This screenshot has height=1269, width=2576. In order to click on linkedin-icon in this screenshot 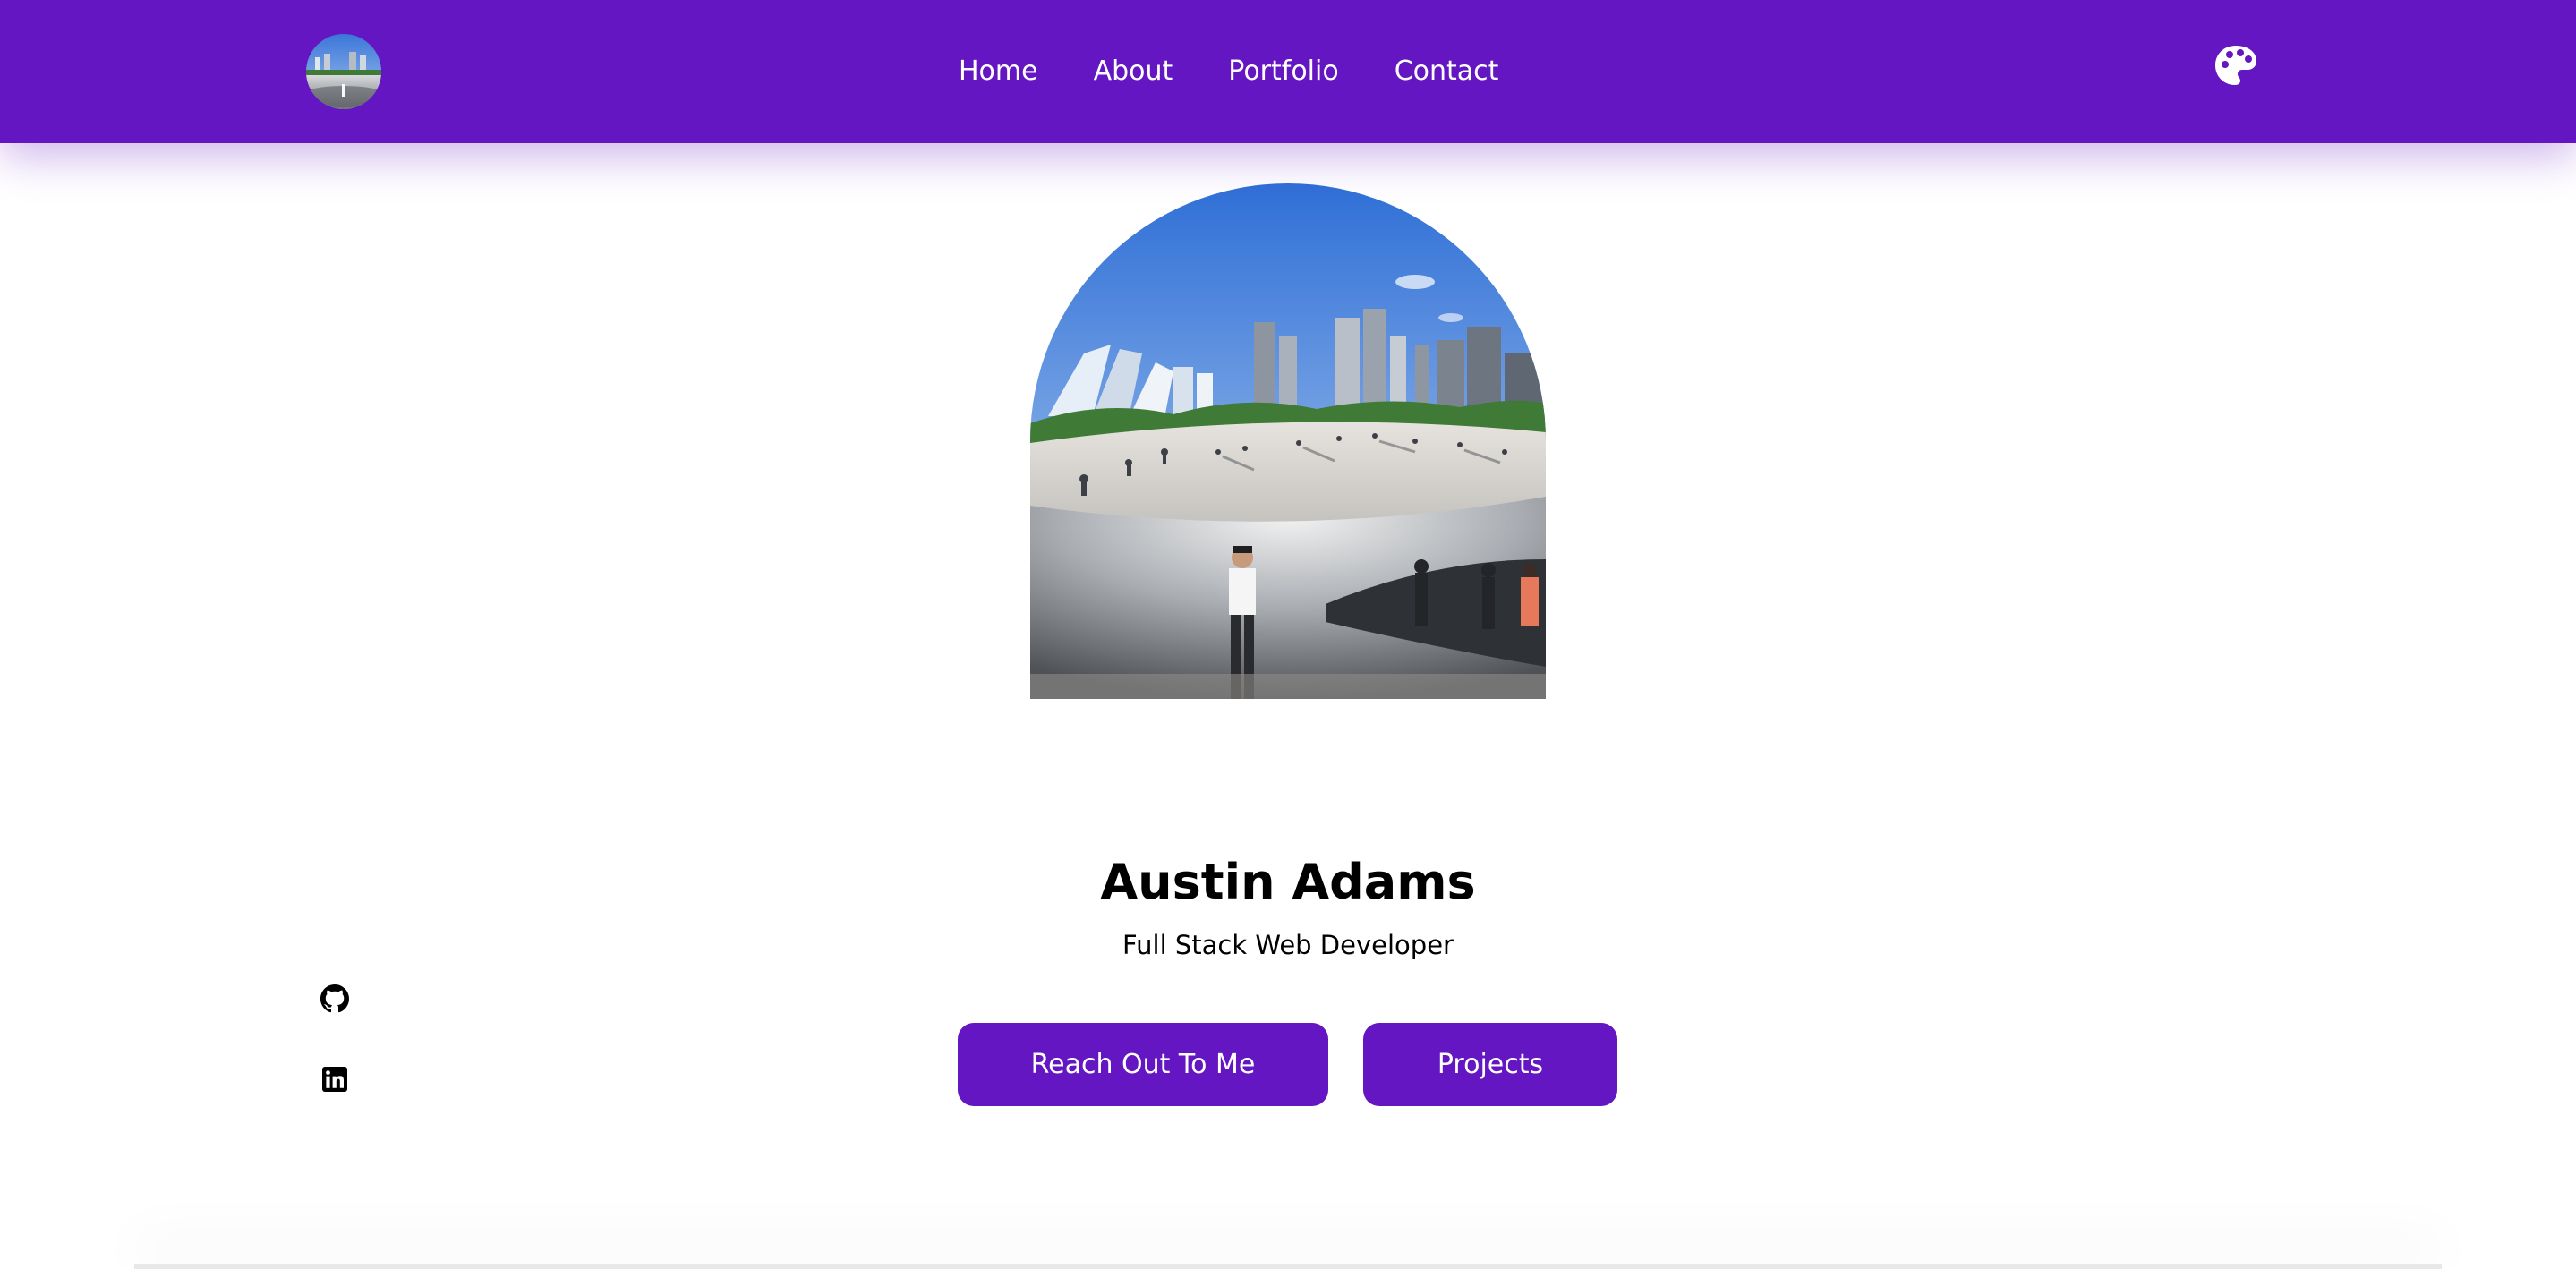, I will do `click(334, 1079)`.